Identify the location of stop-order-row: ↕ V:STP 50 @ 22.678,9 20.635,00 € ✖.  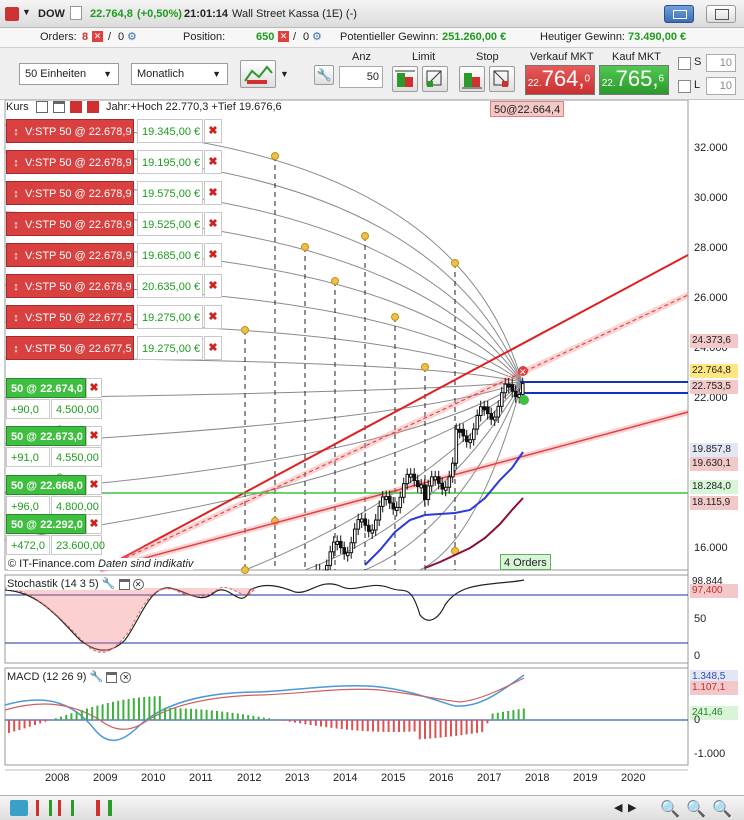
(114, 286).